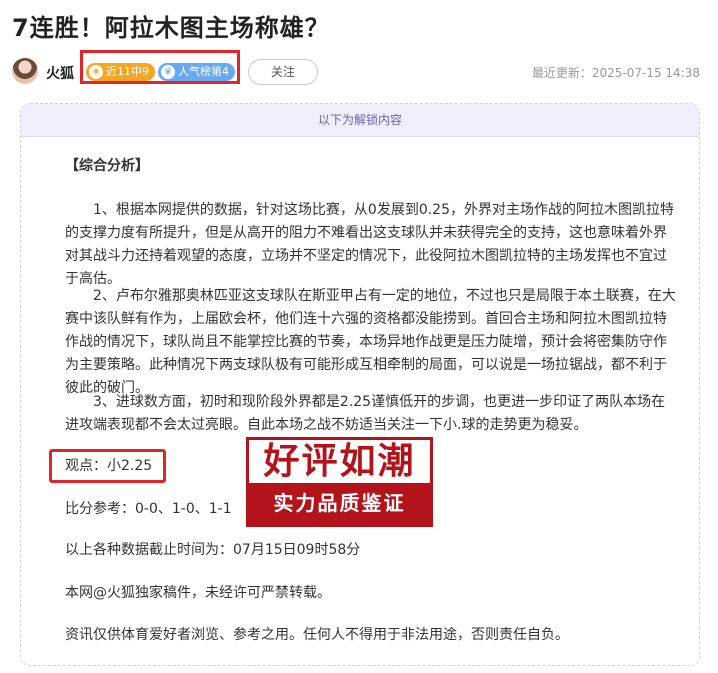 This screenshot has height=673, width=718. I want to click on copyright-notice: 本网@火狐独家稿件，未经许可严禁转载。, so click(198, 593).